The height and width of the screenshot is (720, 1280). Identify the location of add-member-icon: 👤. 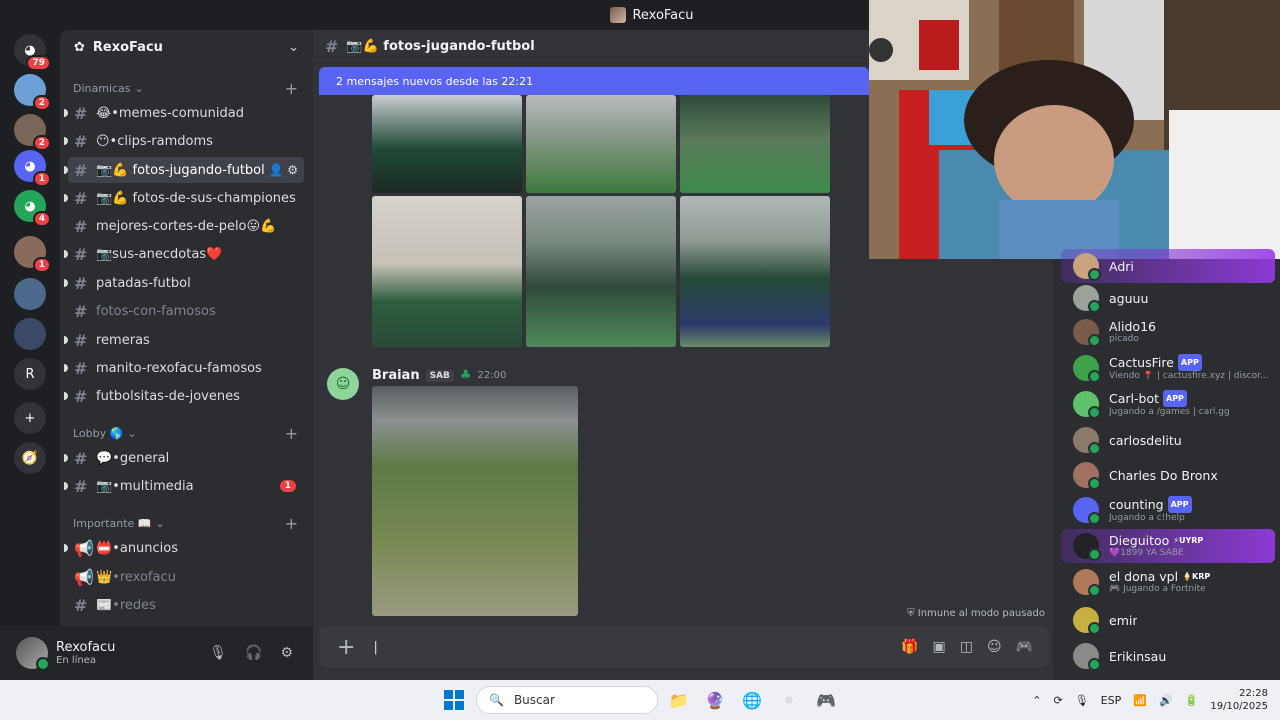
(275, 170).